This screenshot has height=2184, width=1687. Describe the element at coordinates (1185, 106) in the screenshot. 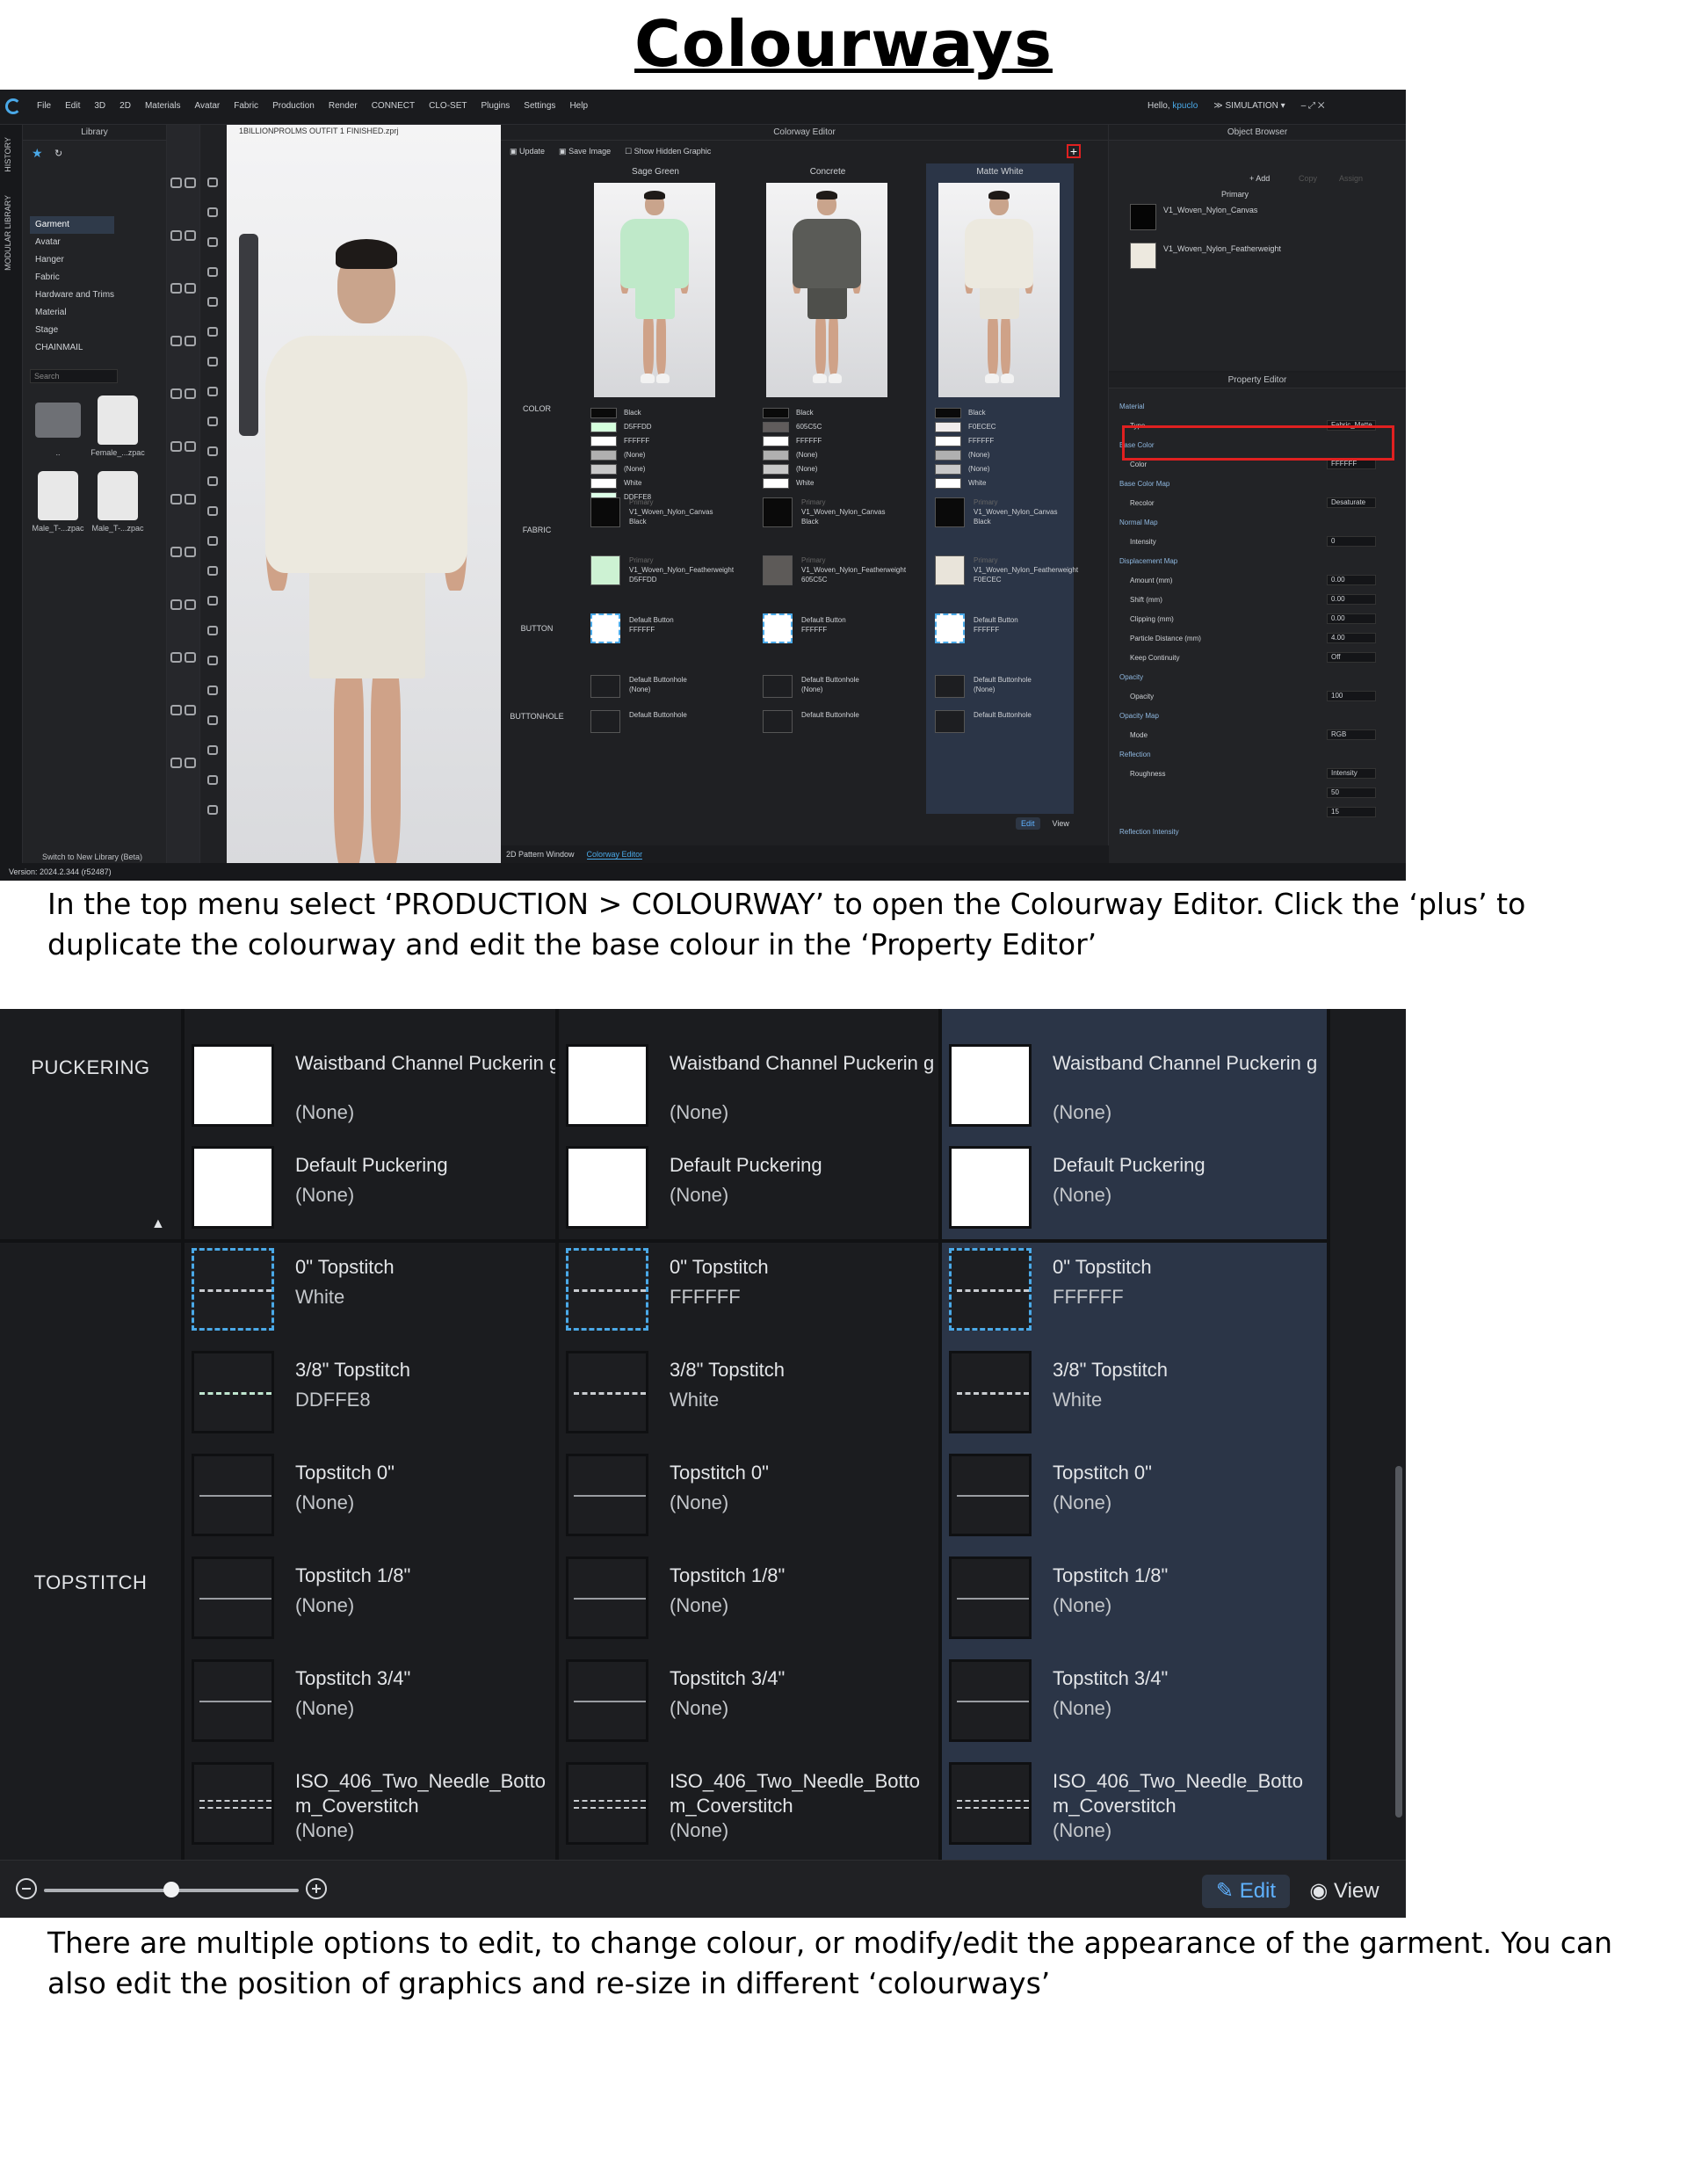

I see `user-name: kpuclo` at that location.